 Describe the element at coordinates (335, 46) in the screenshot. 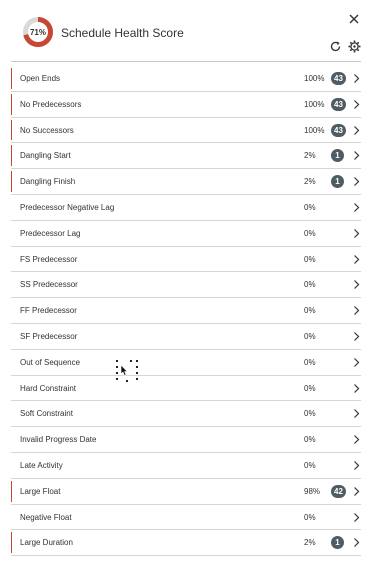

I see `refresh-icon` at that location.